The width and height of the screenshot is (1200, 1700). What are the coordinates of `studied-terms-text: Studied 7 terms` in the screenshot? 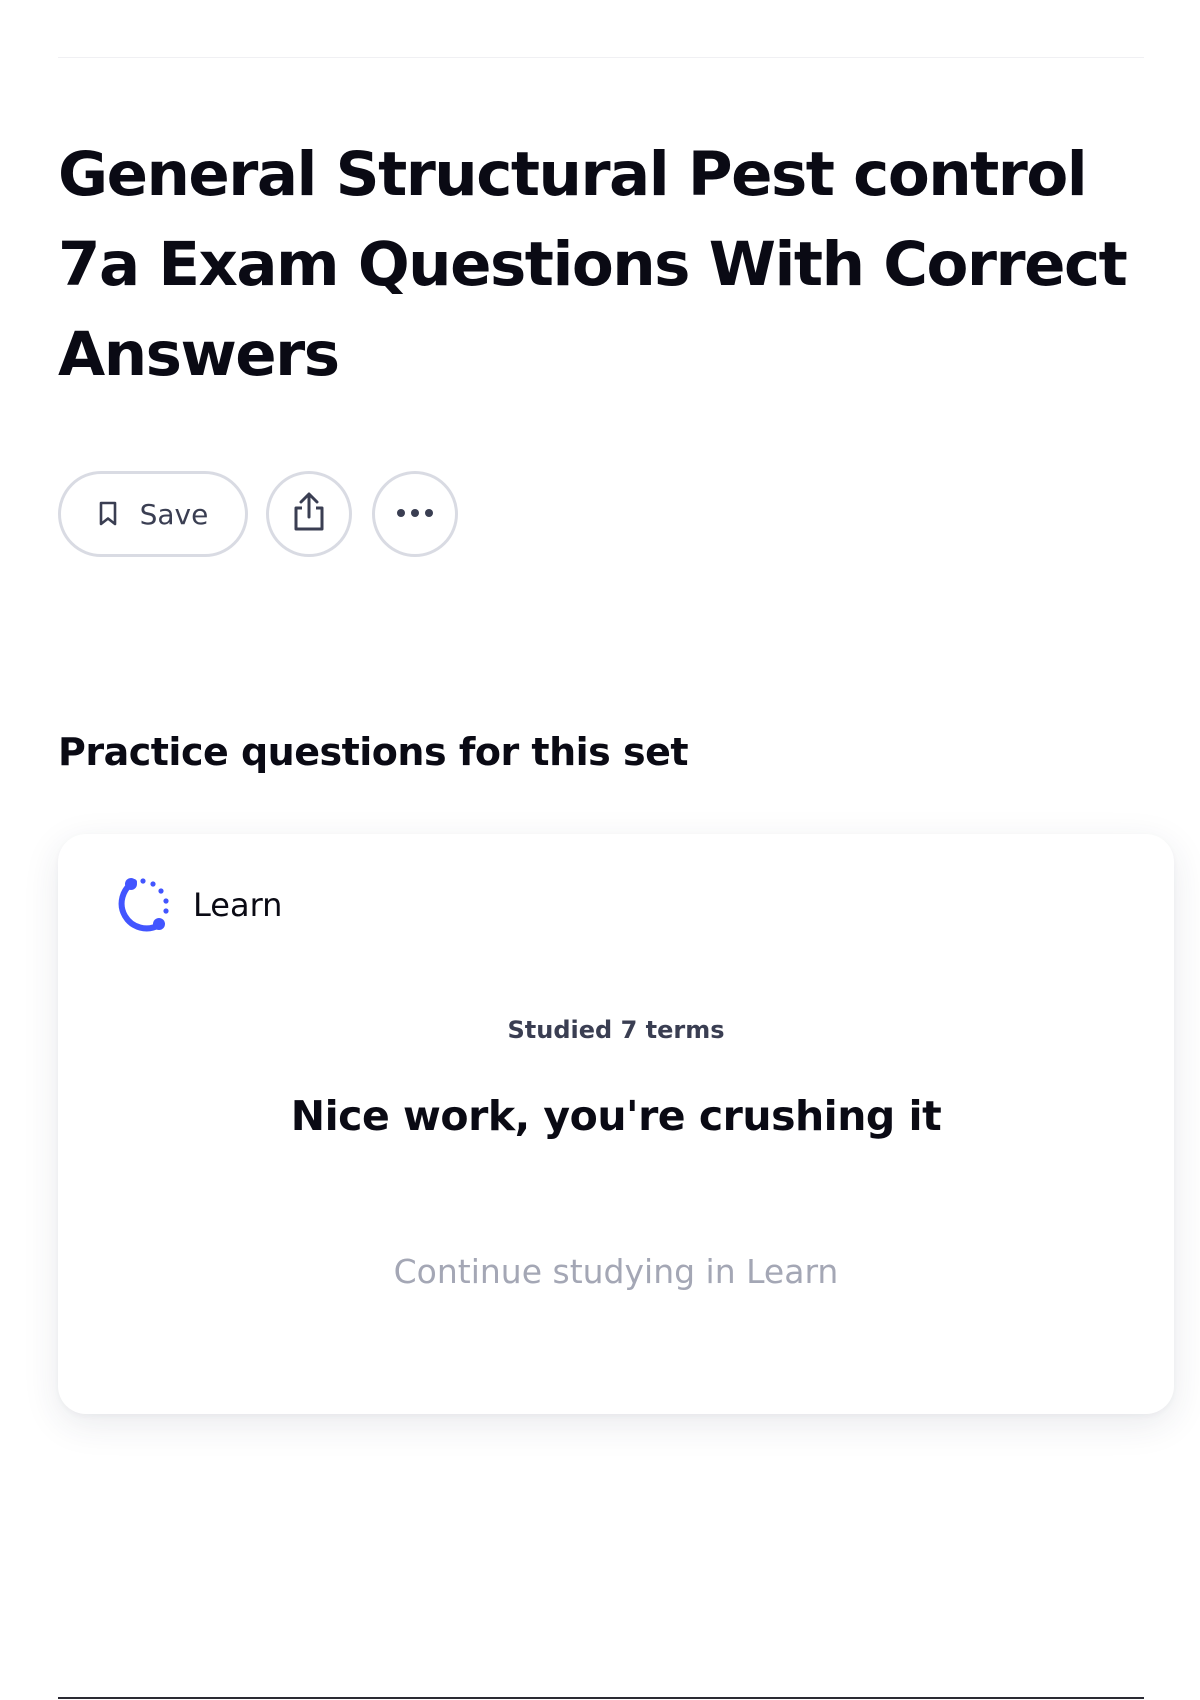 It's located at (616, 1030).